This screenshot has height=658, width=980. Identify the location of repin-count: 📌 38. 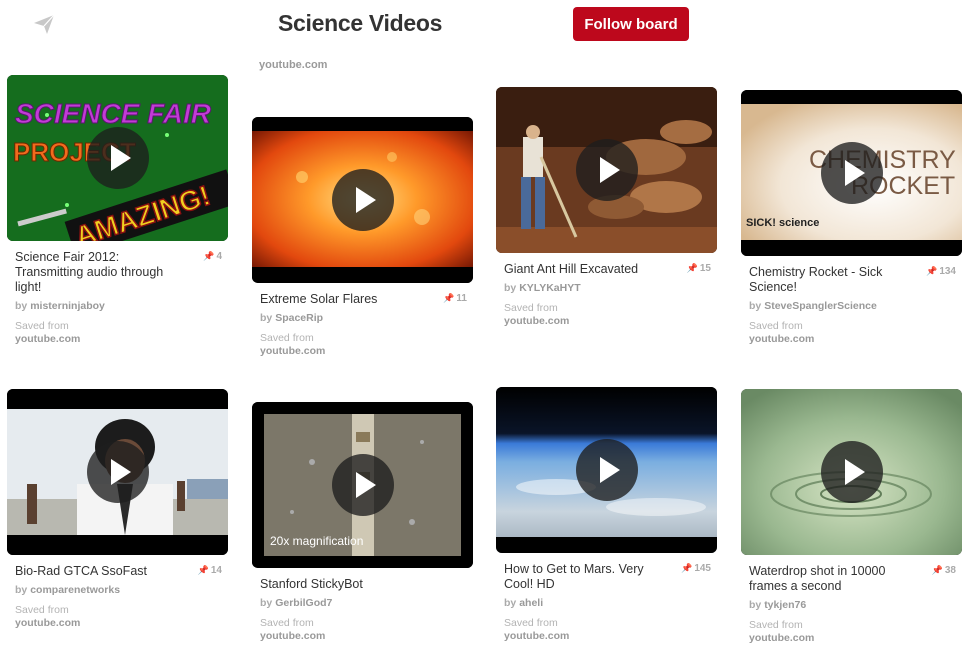
(943, 570).